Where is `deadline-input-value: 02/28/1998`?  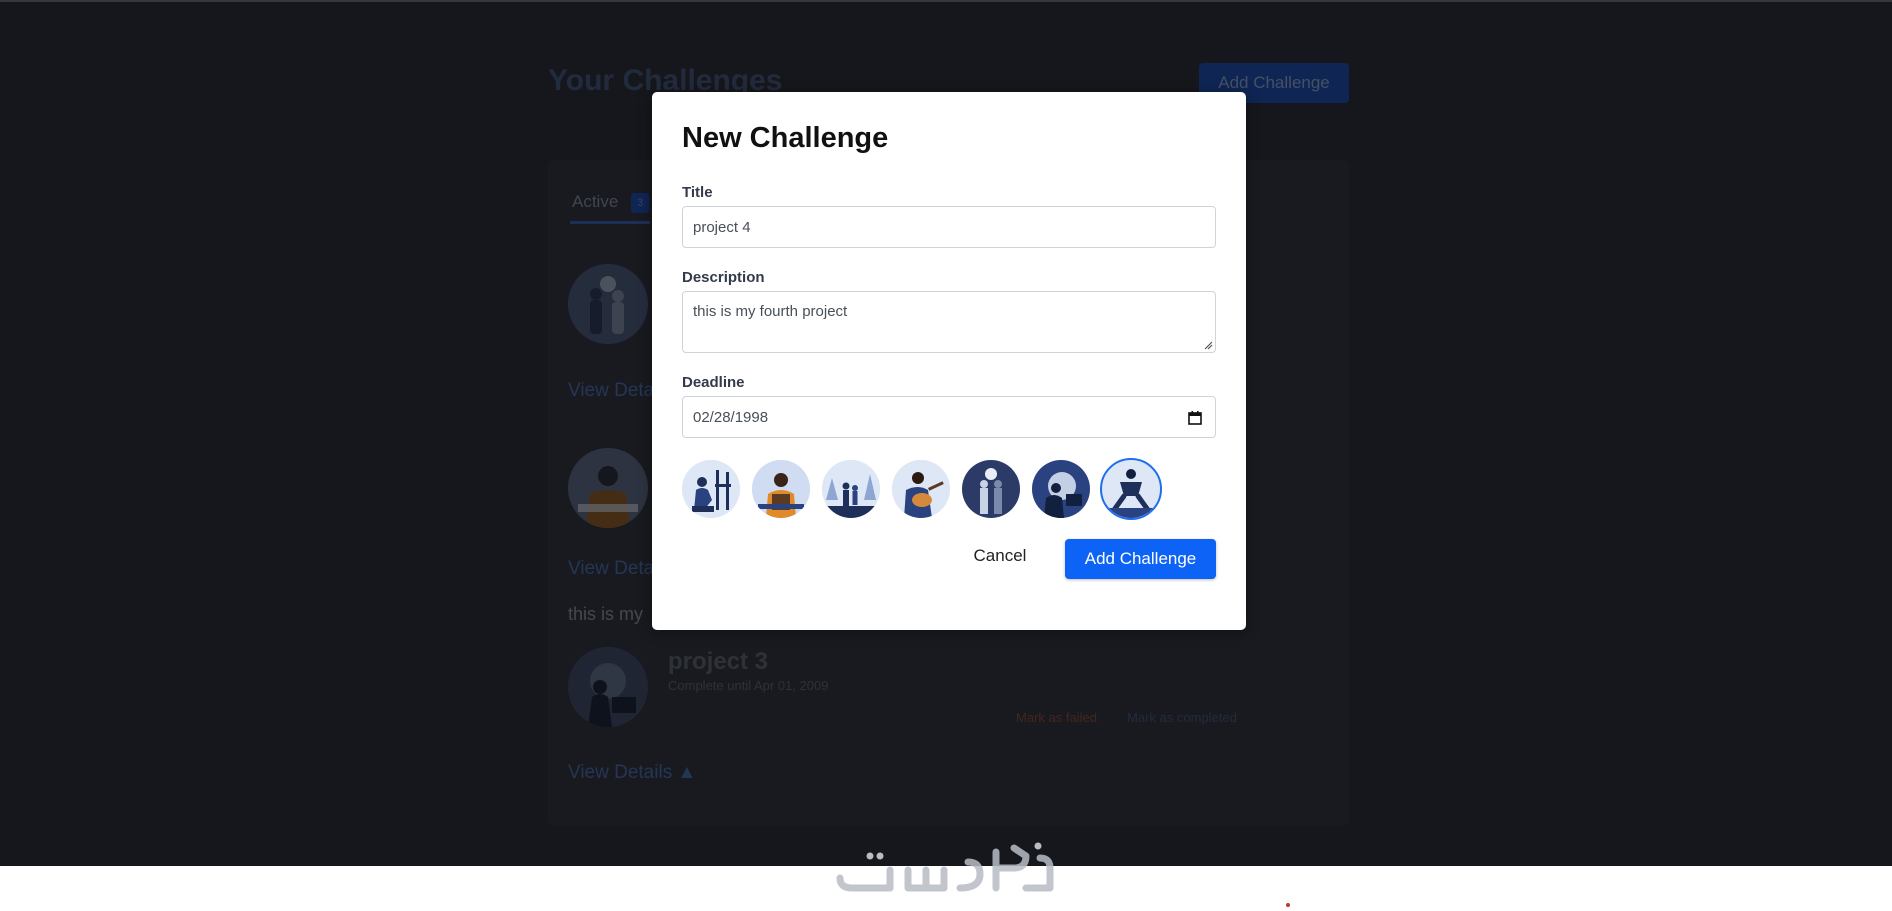
deadline-input-value: 02/28/1998 is located at coordinates (731, 417).